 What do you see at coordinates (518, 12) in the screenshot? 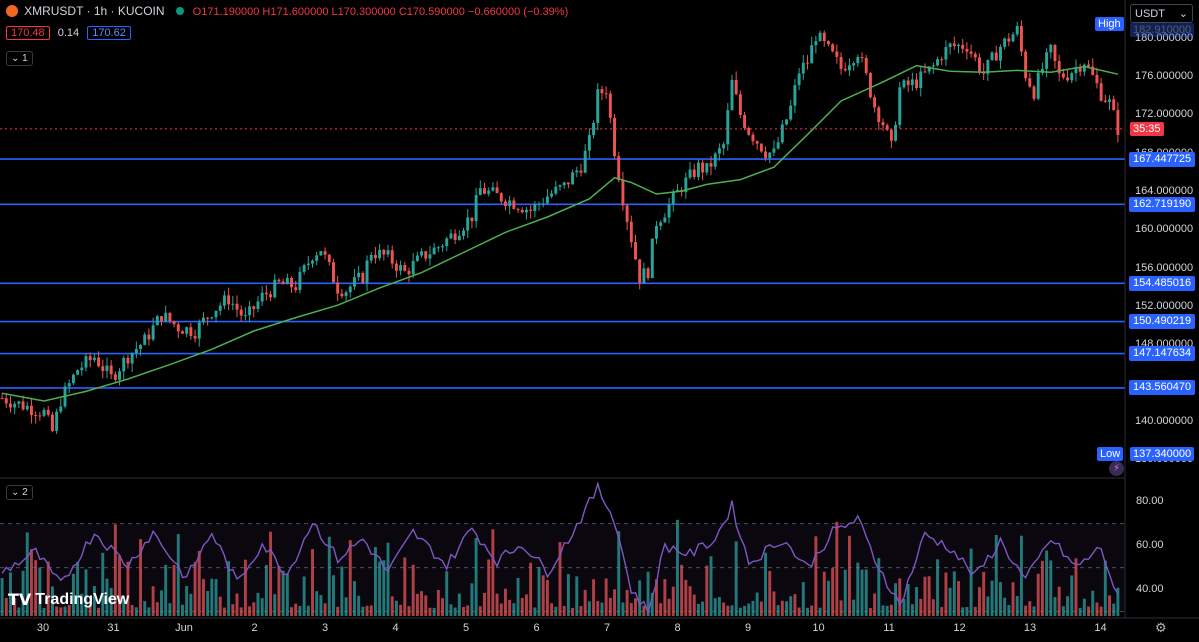
I see `change-value: −0.660000 (−0.39%)` at bounding box center [518, 12].